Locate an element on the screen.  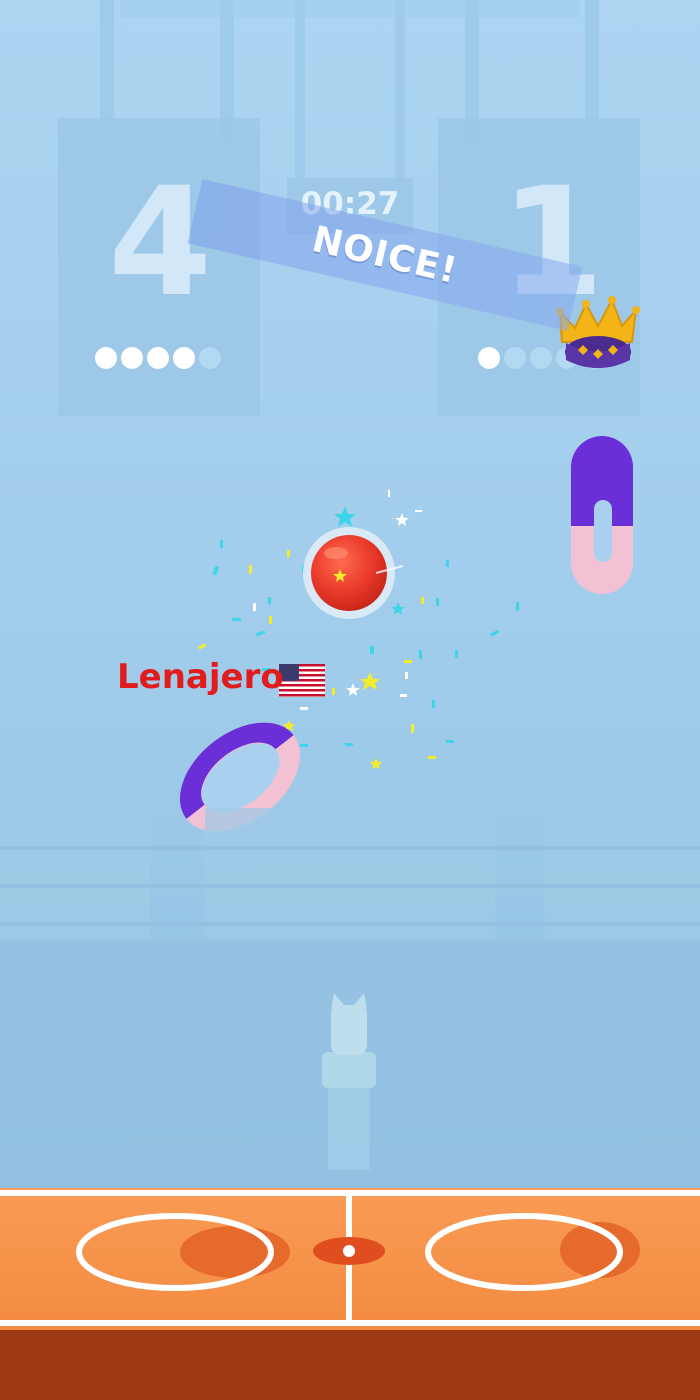
player-name-label: Lenajero is located at coordinates (200, 677).